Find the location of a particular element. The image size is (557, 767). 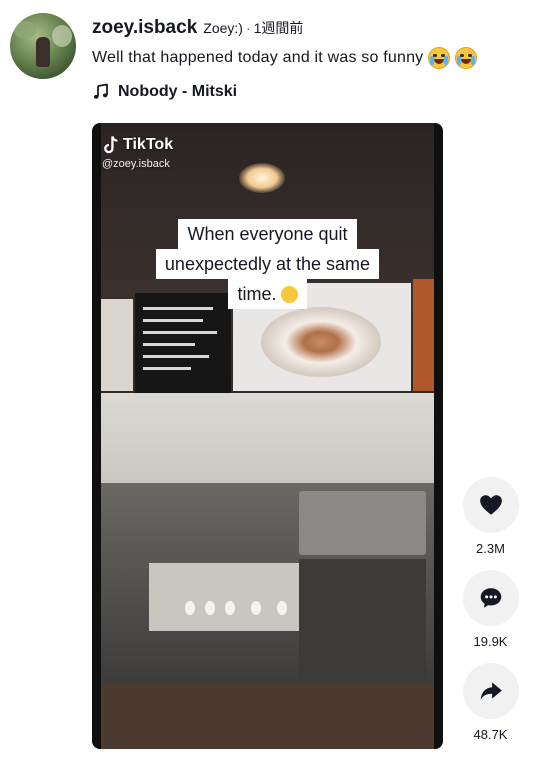

avatar-figure is located at coordinates (43, 52).